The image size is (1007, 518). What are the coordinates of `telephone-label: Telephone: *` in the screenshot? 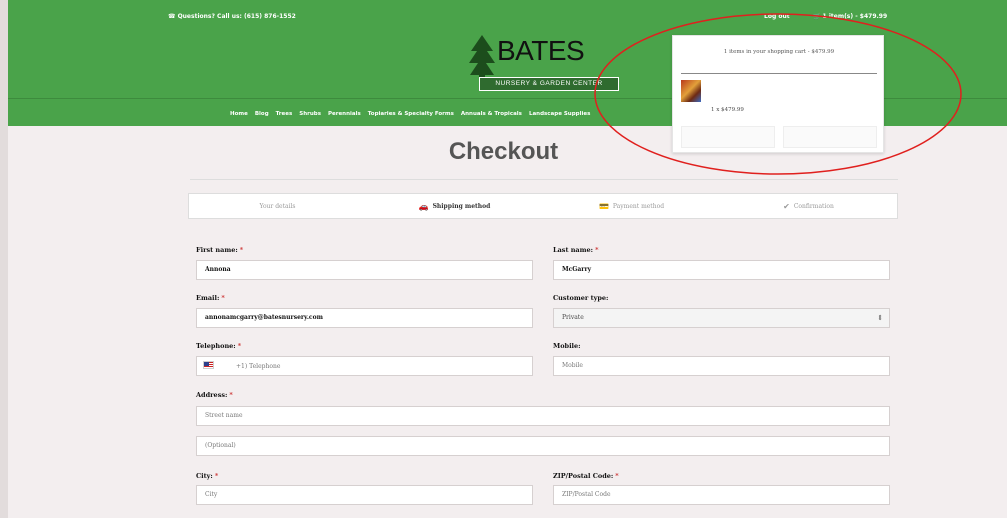 It's located at (219, 346).